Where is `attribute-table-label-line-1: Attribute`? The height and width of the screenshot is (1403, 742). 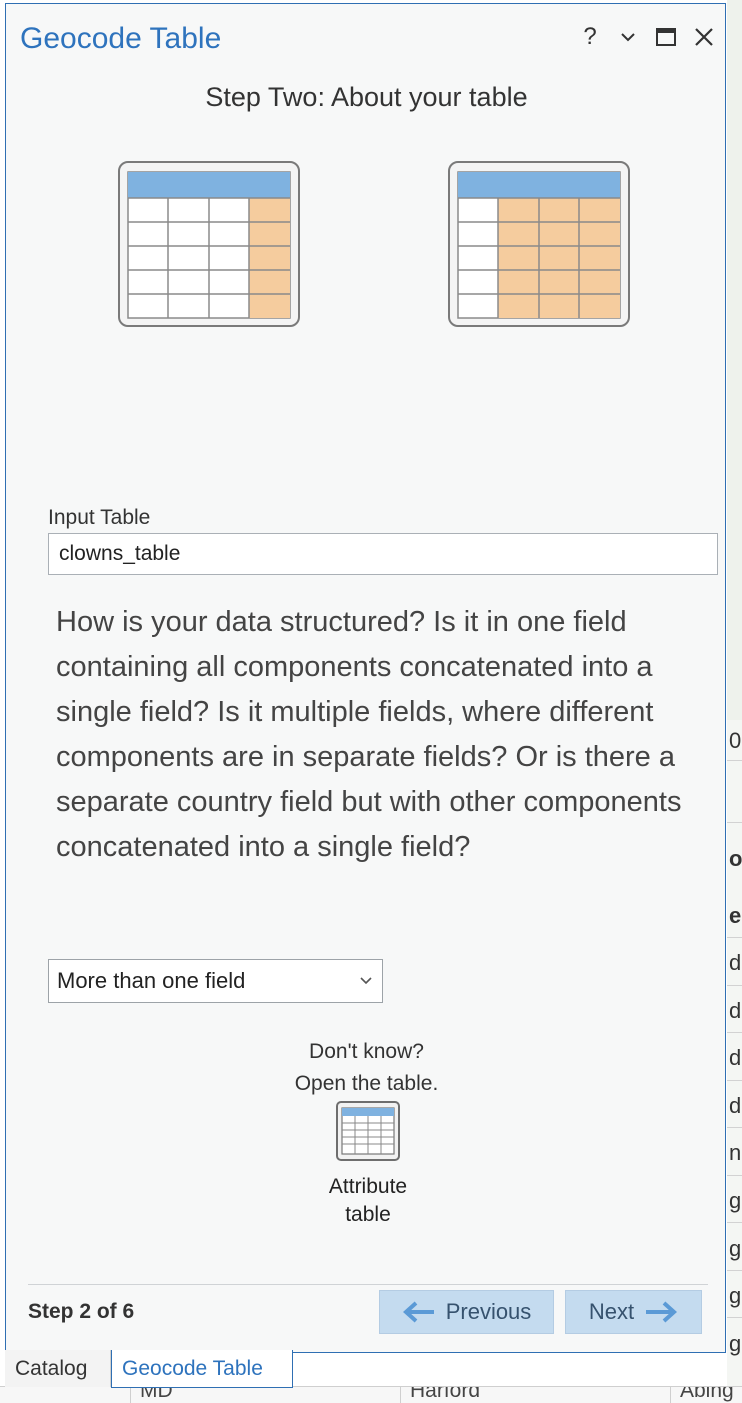 attribute-table-label-line-1: Attribute is located at coordinates (368, 1186).